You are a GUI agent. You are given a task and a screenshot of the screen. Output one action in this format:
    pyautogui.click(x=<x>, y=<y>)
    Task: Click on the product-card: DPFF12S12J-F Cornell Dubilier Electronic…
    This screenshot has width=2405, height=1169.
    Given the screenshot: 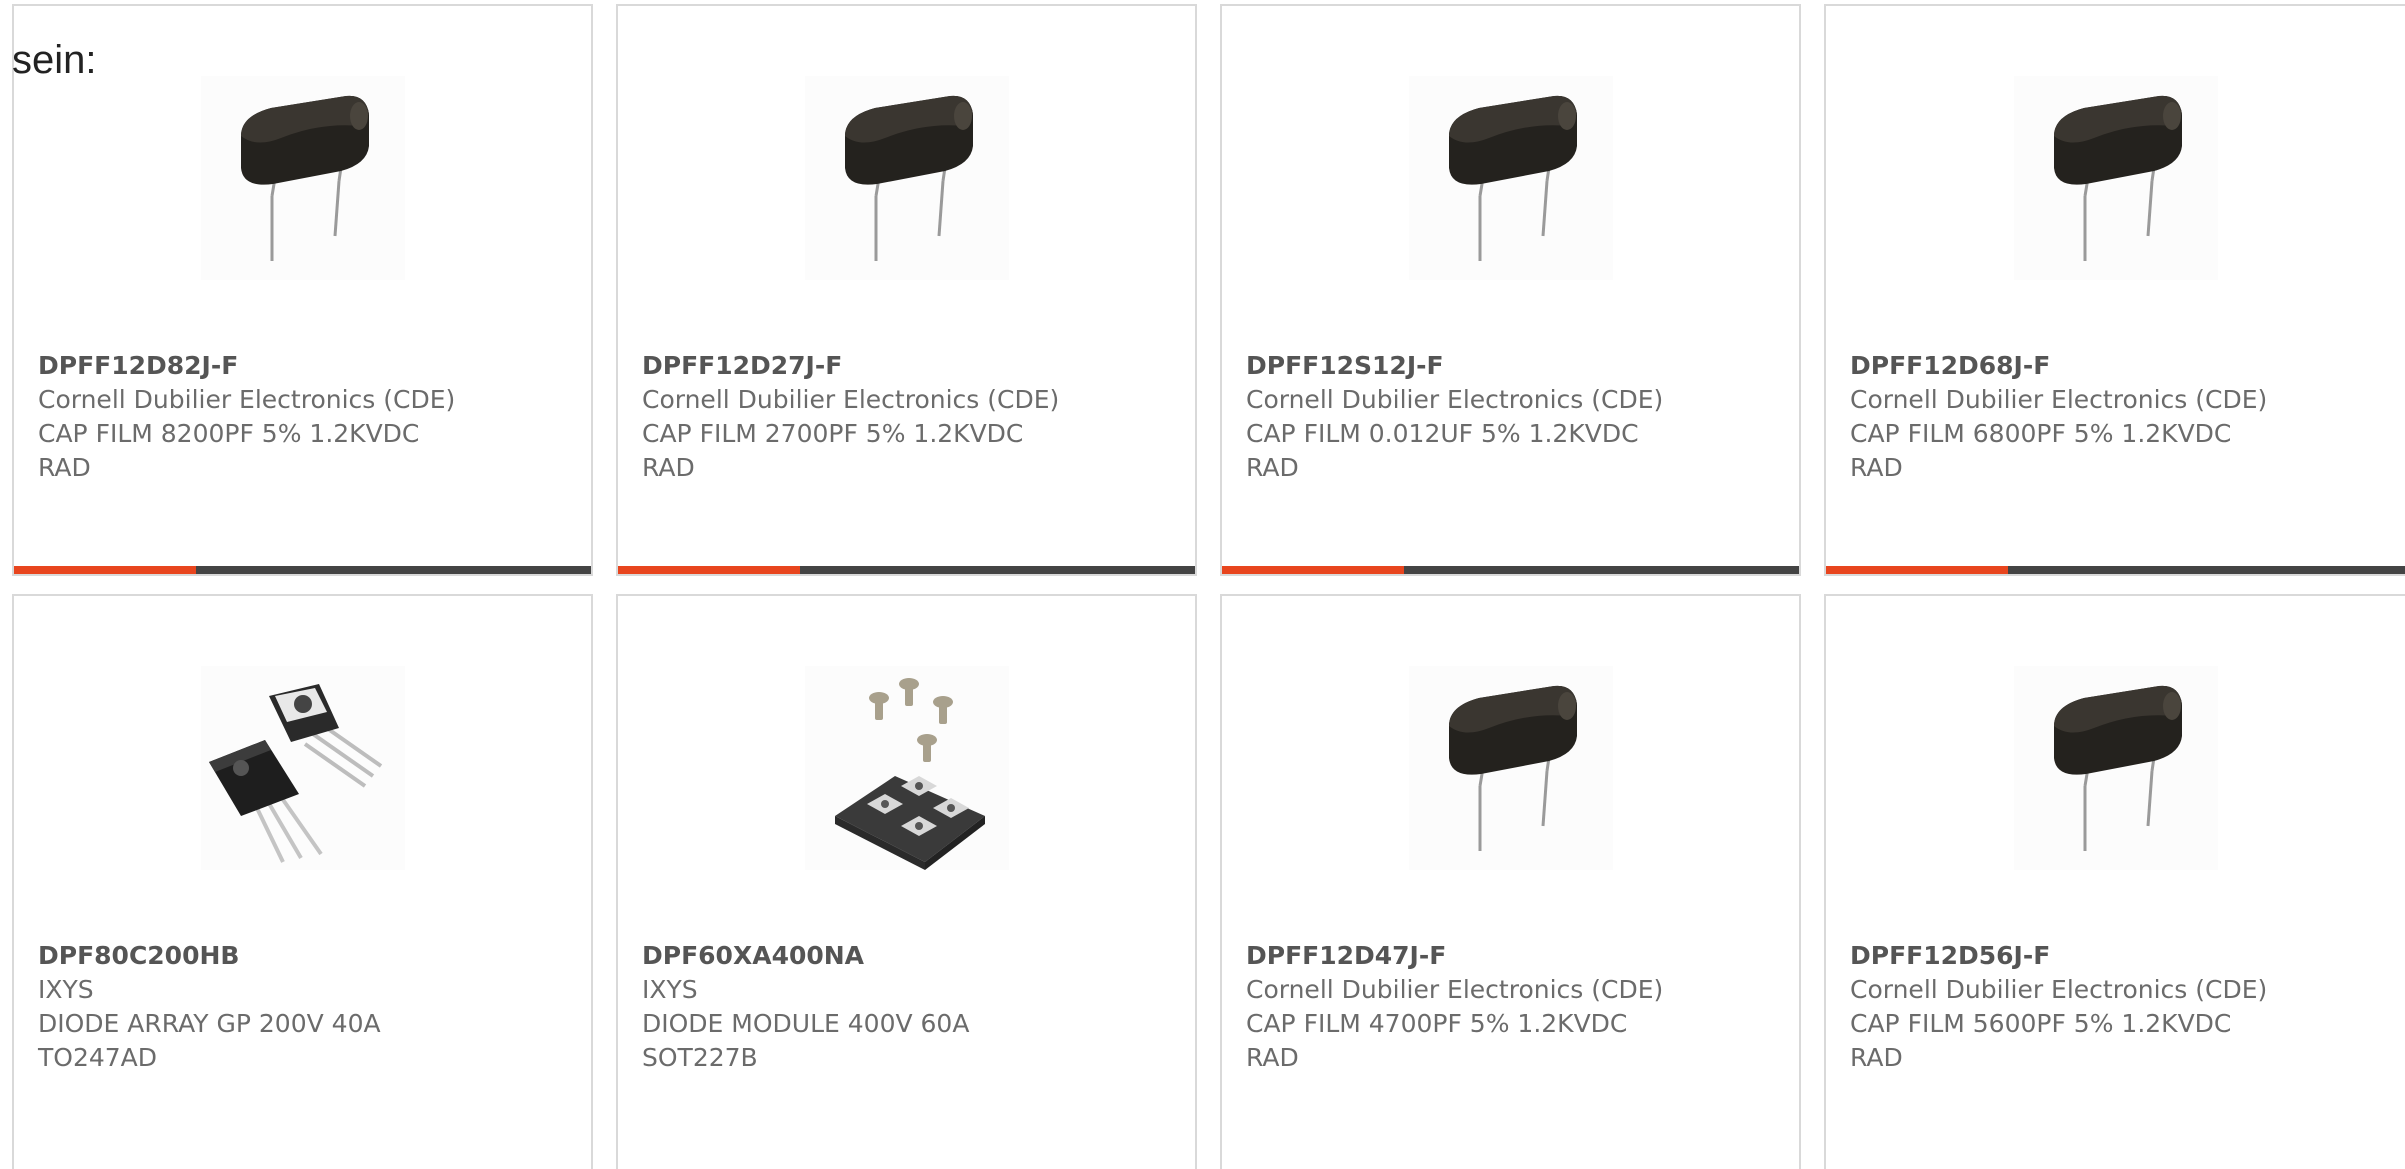 What is the action you would take?
    pyautogui.click(x=1510, y=290)
    